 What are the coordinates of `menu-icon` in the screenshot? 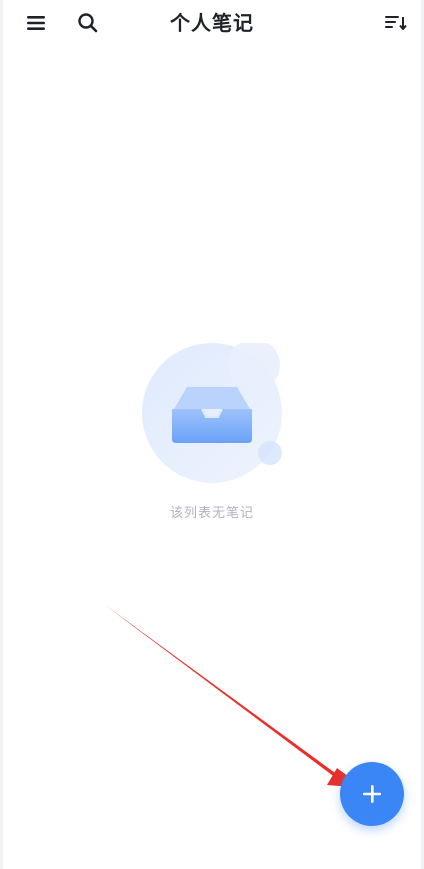 It's located at (36, 23).